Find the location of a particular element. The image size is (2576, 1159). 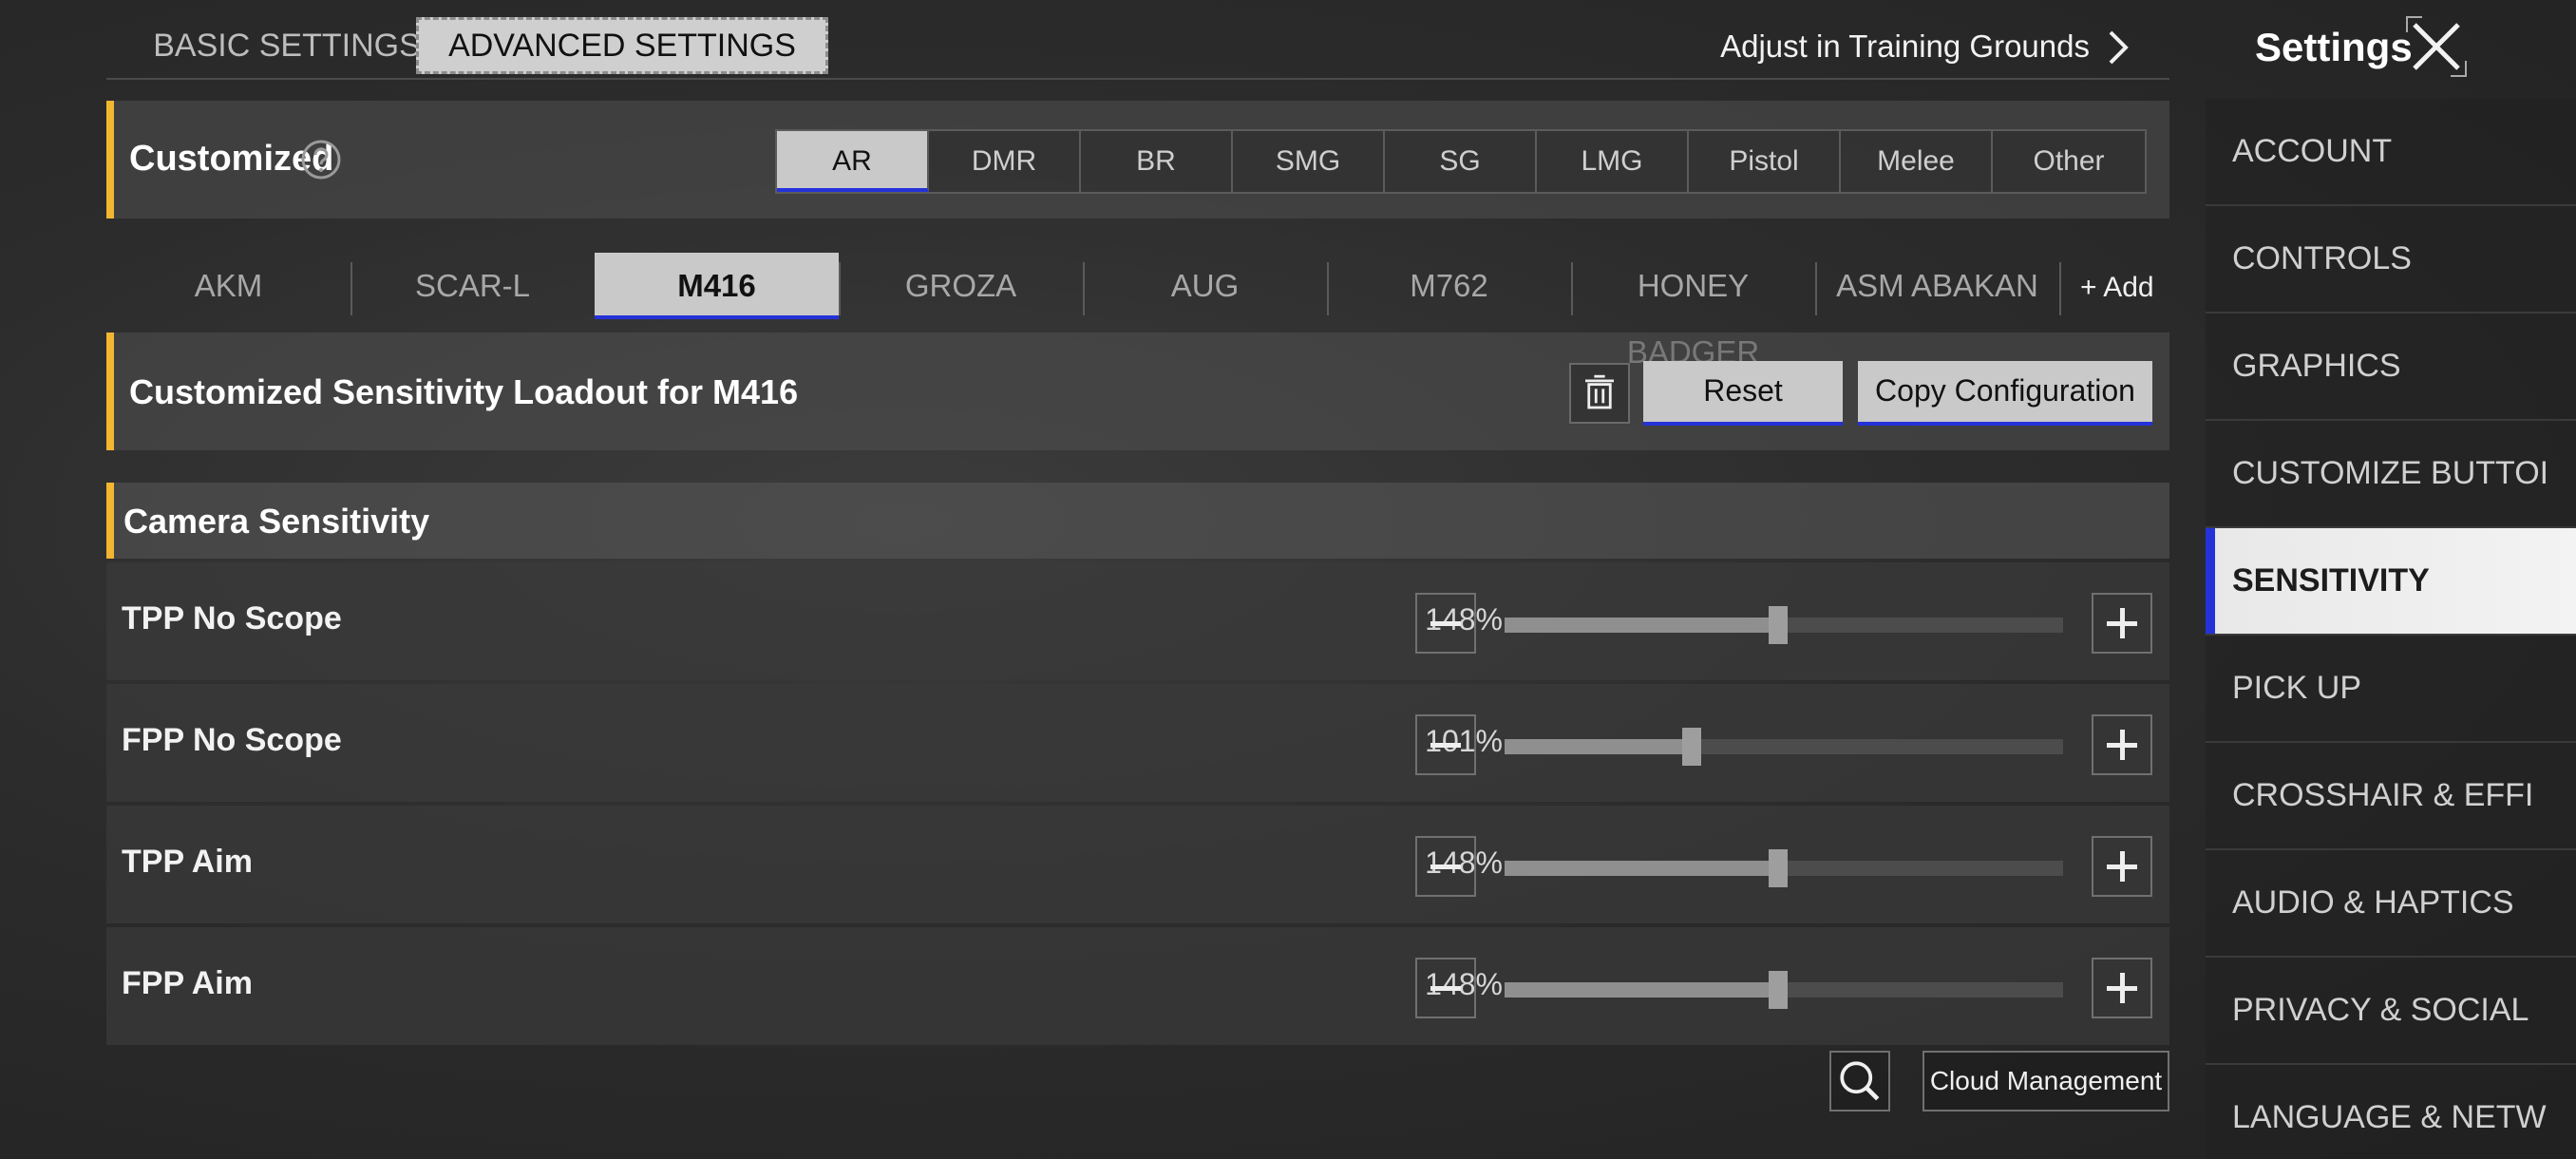

sidebar-item-5: SENSITIVITY is located at coordinates (2391, 582).